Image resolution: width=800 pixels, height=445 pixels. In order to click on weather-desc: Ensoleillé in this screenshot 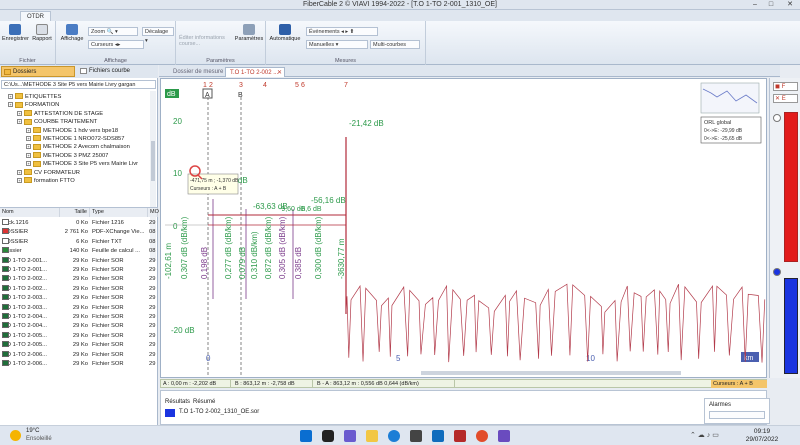, I will do `click(39, 439)`.